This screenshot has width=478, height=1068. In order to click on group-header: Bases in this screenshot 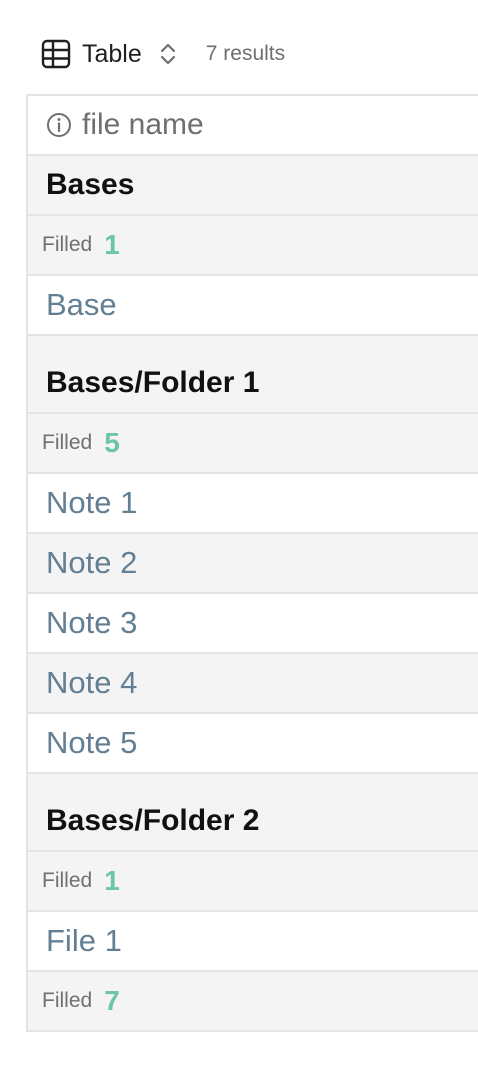, I will do `click(253, 186)`.